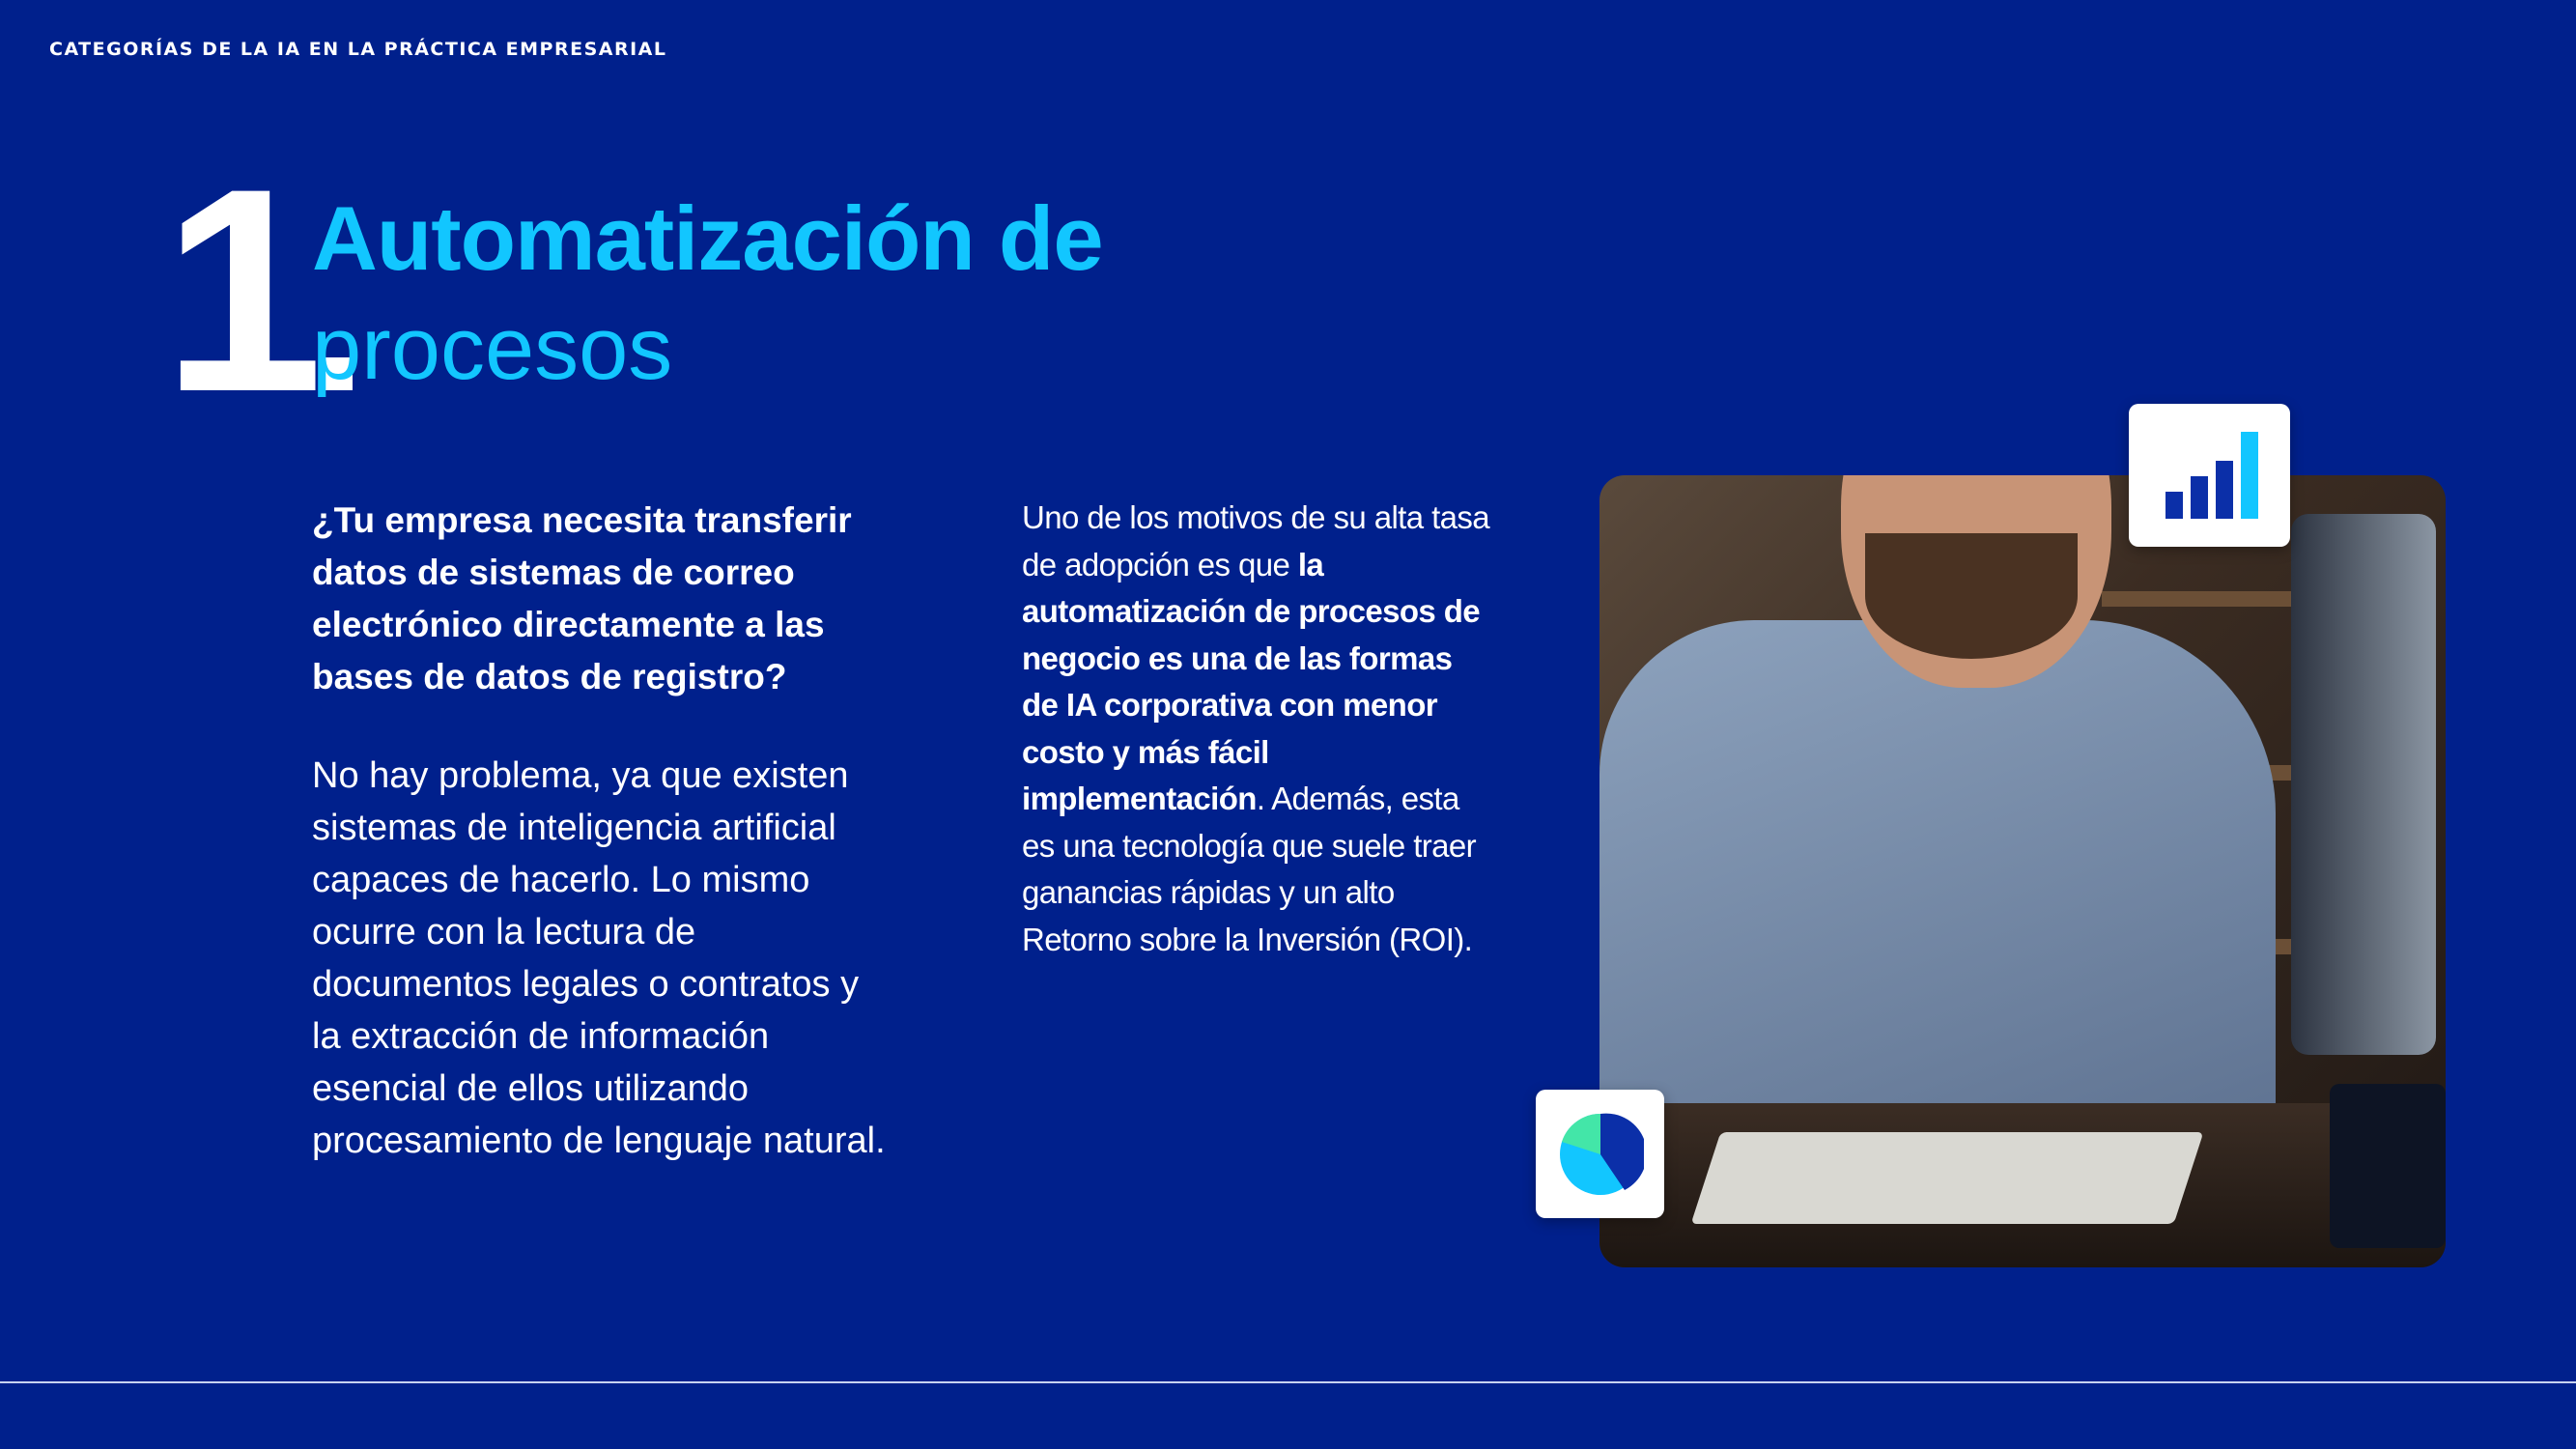 Image resolution: width=2576 pixels, height=1449 pixels. Describe the element at coordinates (708, 294) in the screenshot. I see `section-title: Automatización de procesos` at that location.